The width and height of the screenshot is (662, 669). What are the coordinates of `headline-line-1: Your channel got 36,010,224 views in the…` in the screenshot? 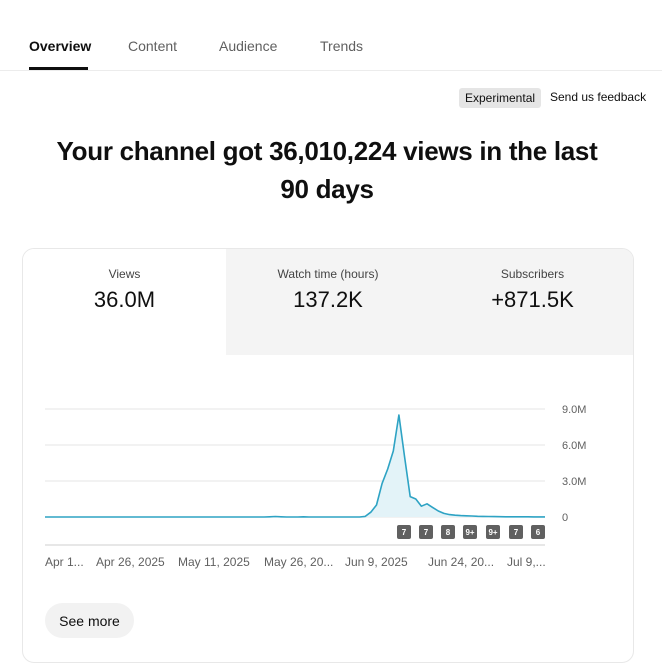 It's located at (327, 151).